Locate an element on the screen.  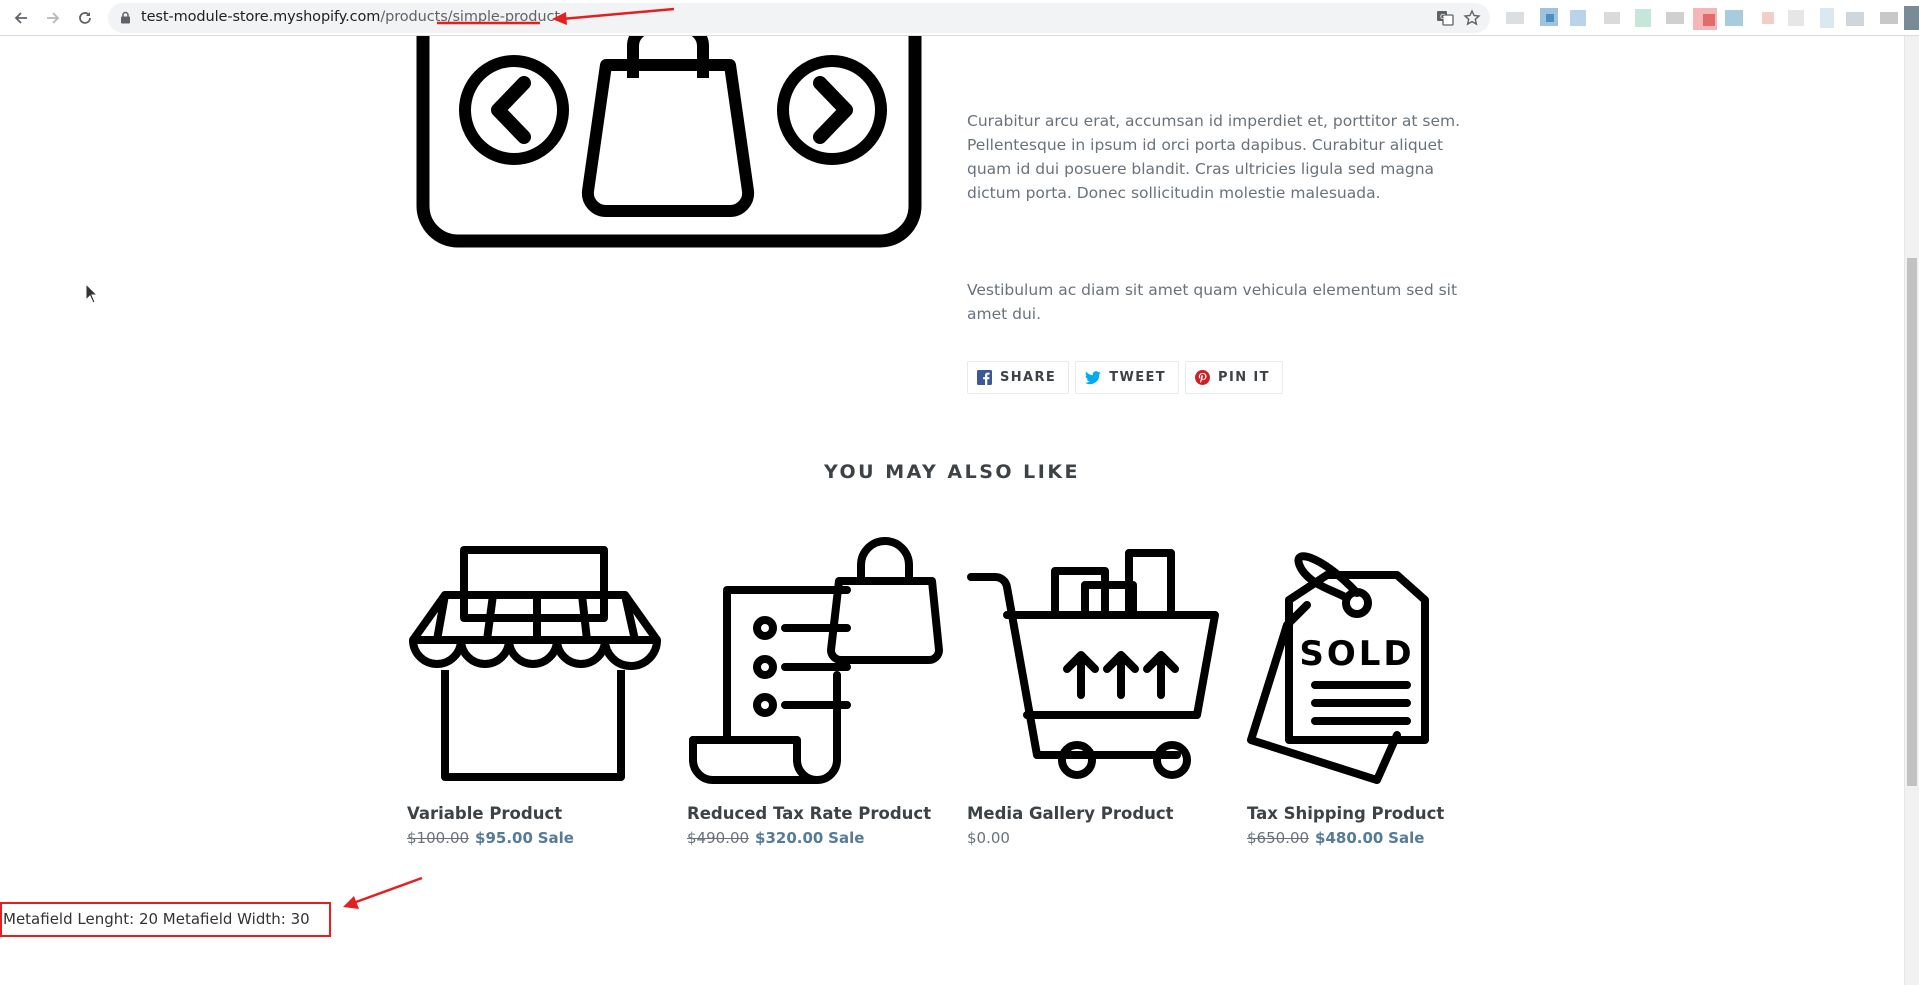
product-card-title: Tax Shipping Product is located at coordinates (1345, 813).